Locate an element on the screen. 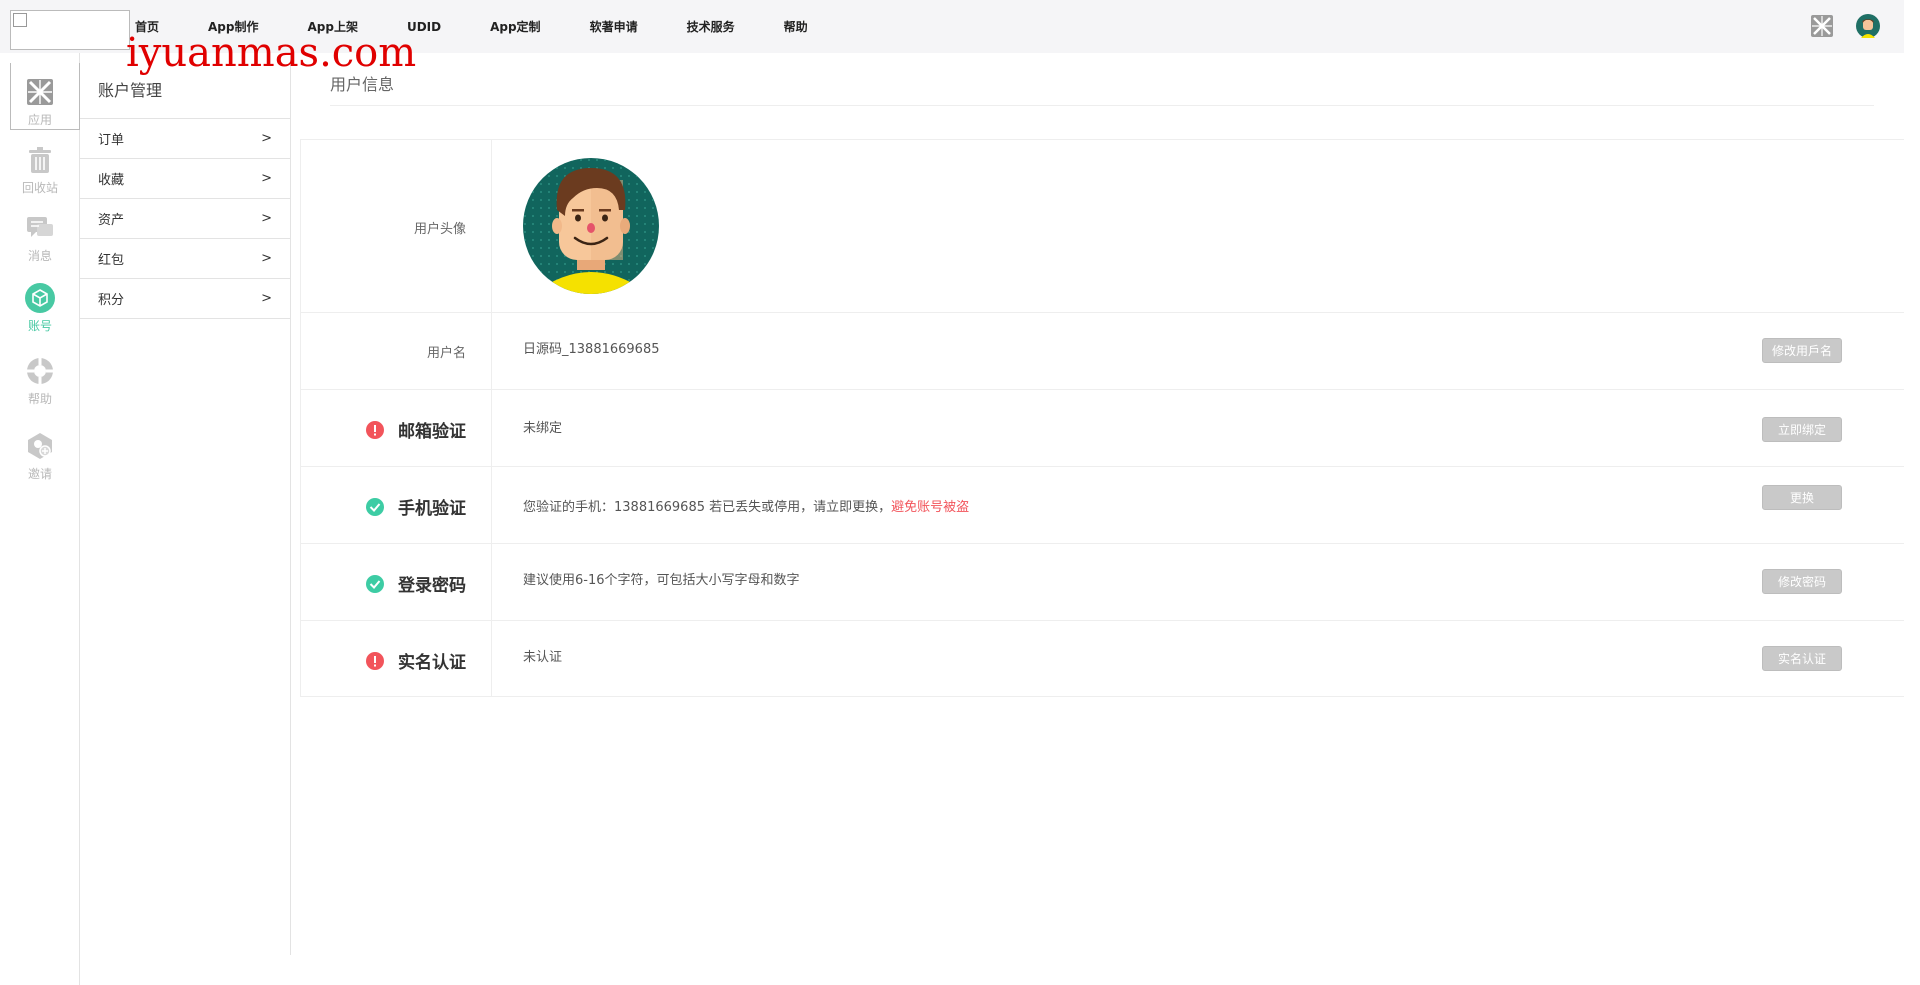 Image resolution: width=1920 pixels, height=985 pixels. invite-icon is located at coordinates (40, 446).